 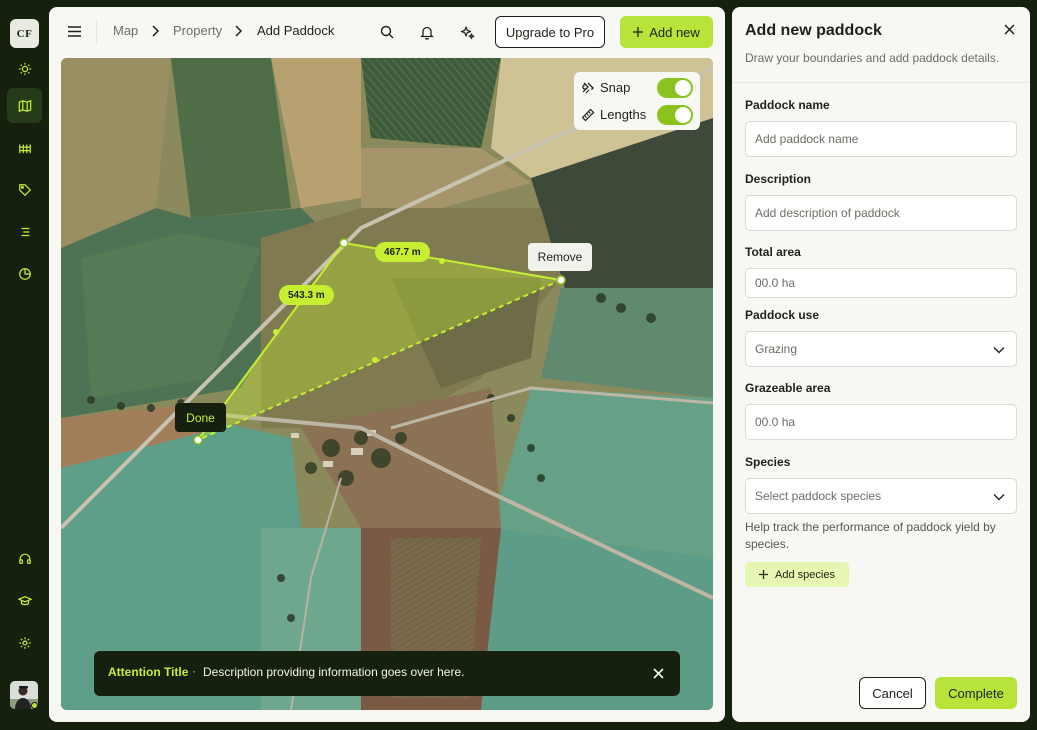 What do you see at coordinates (200, 417) in the screenshot?
I see `done-drawing-button: Done` at bounding box center [200, 417].